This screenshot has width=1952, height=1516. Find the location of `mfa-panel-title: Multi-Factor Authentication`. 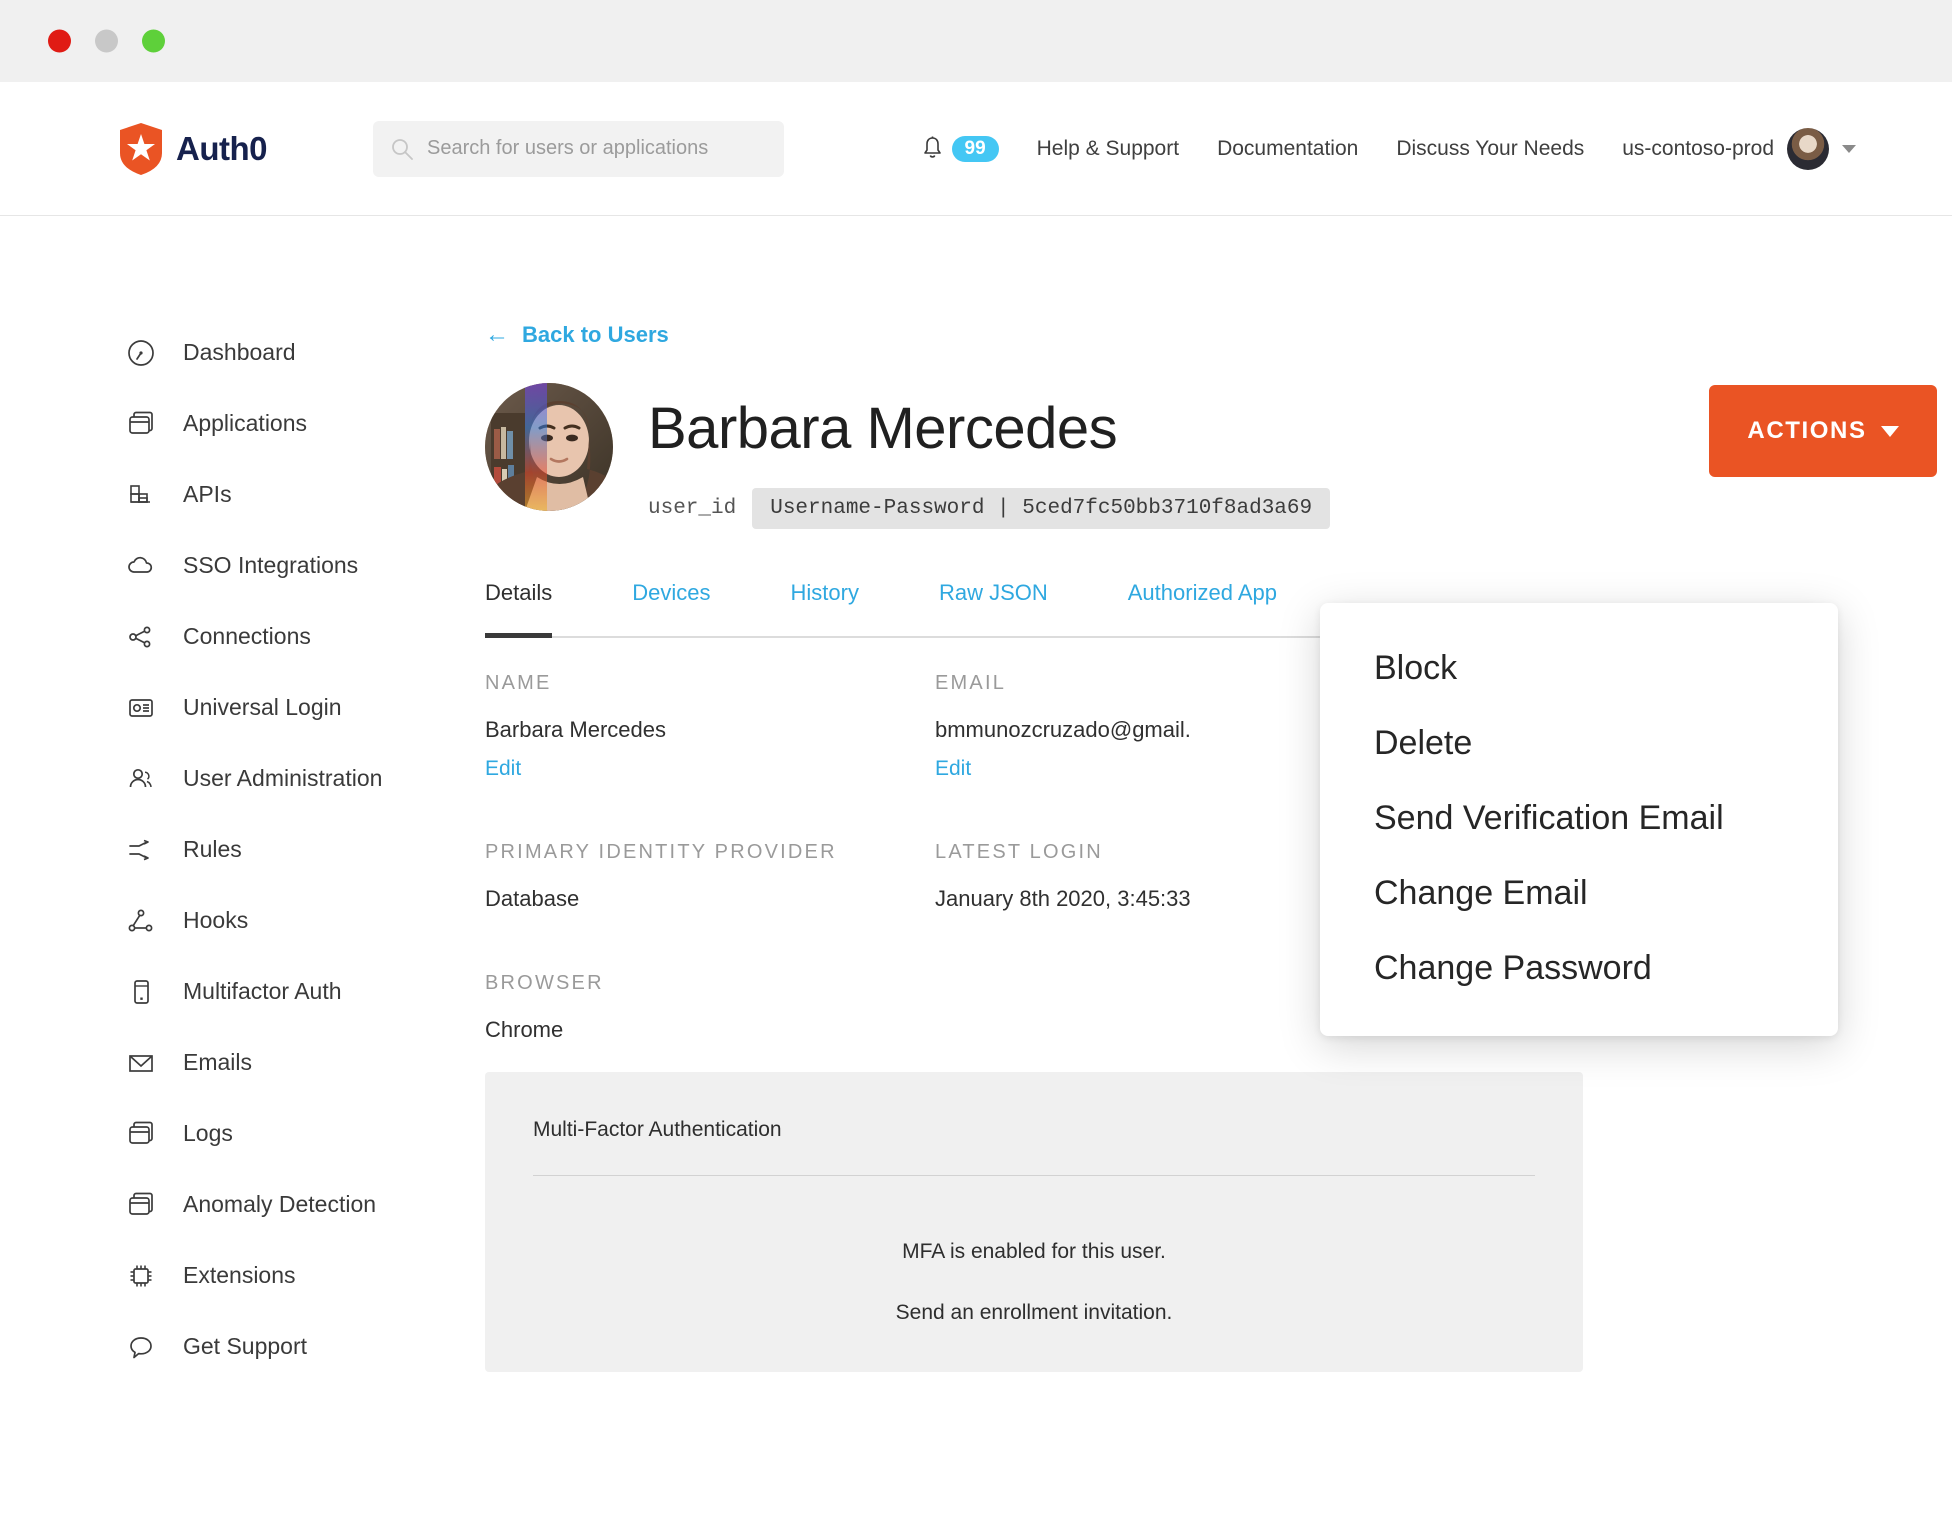

mfa-panel-title: Multi-Factor Authentication is located at coordinates (657, 1129).